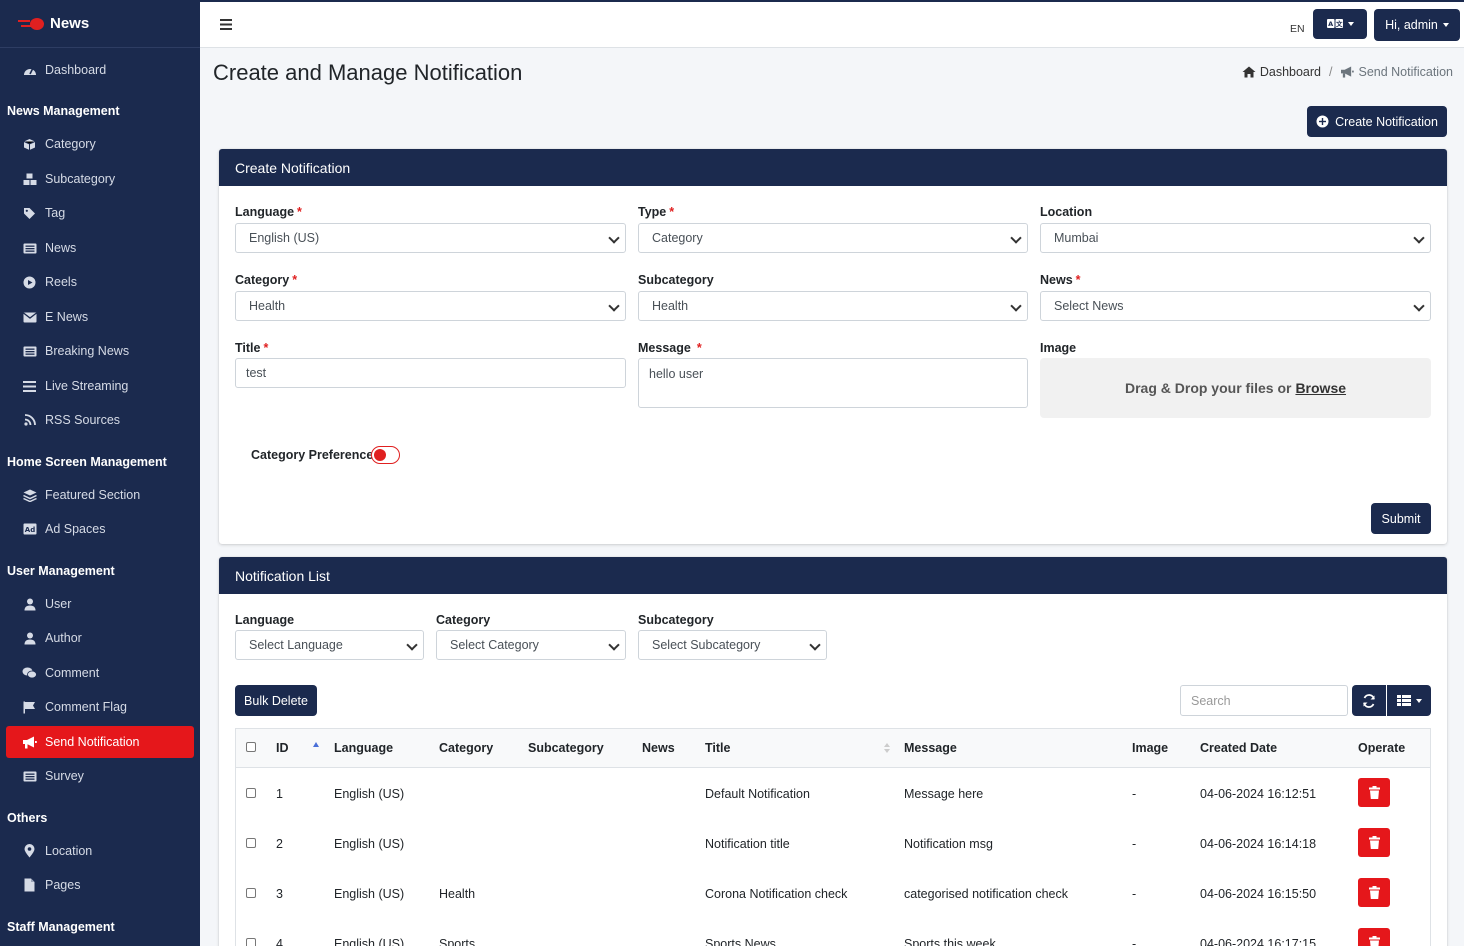 The image size is (1464, 946). What do you see at coordinates (100, 495) in the screenshot?
I see `sidebar-item-featured-section: Featured Section` at bounding box center [100, 495].